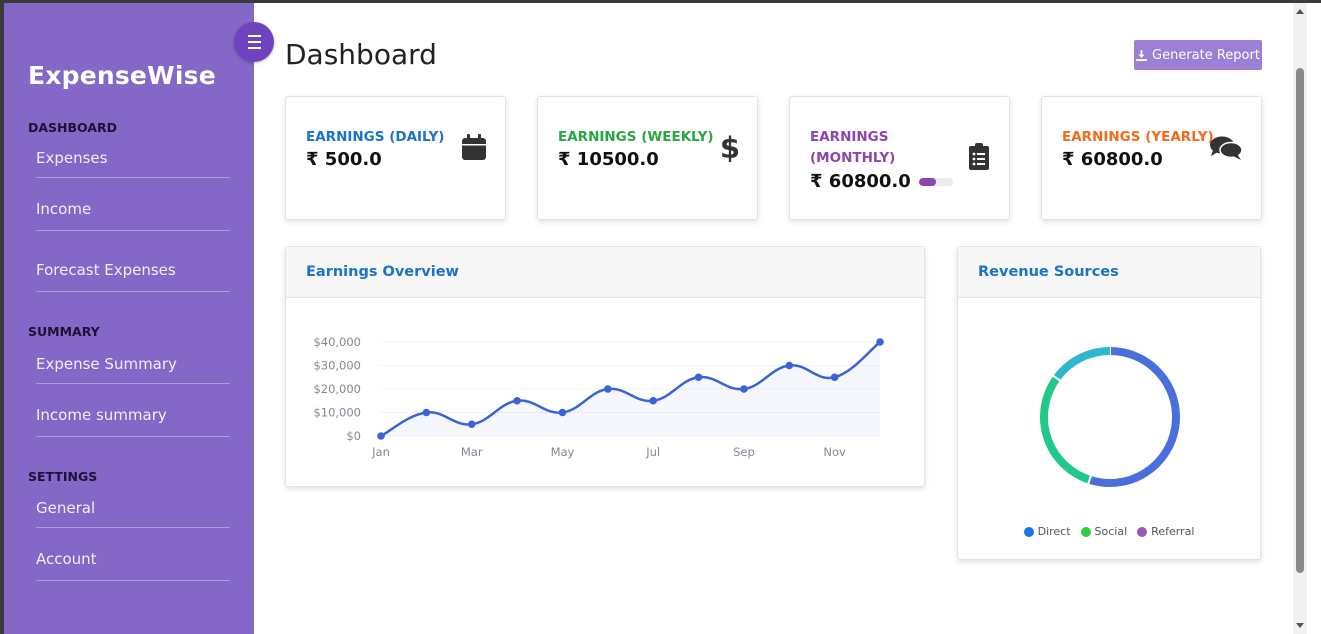 This screenshot has height=634, width=1321. I want to click on generate-report-button: Generate Report, so click(1198, 55).